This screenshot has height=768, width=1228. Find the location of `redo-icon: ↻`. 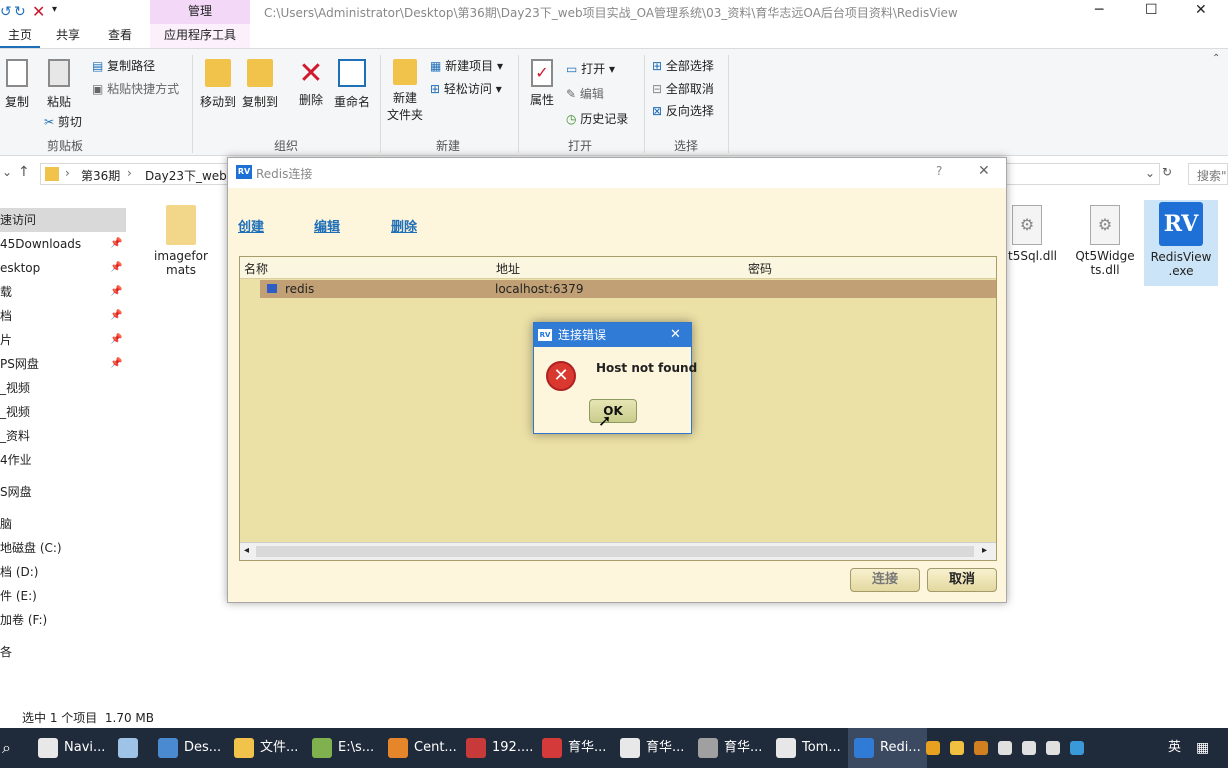

redo-icon: ↻ is located at coordinates (20, 12).